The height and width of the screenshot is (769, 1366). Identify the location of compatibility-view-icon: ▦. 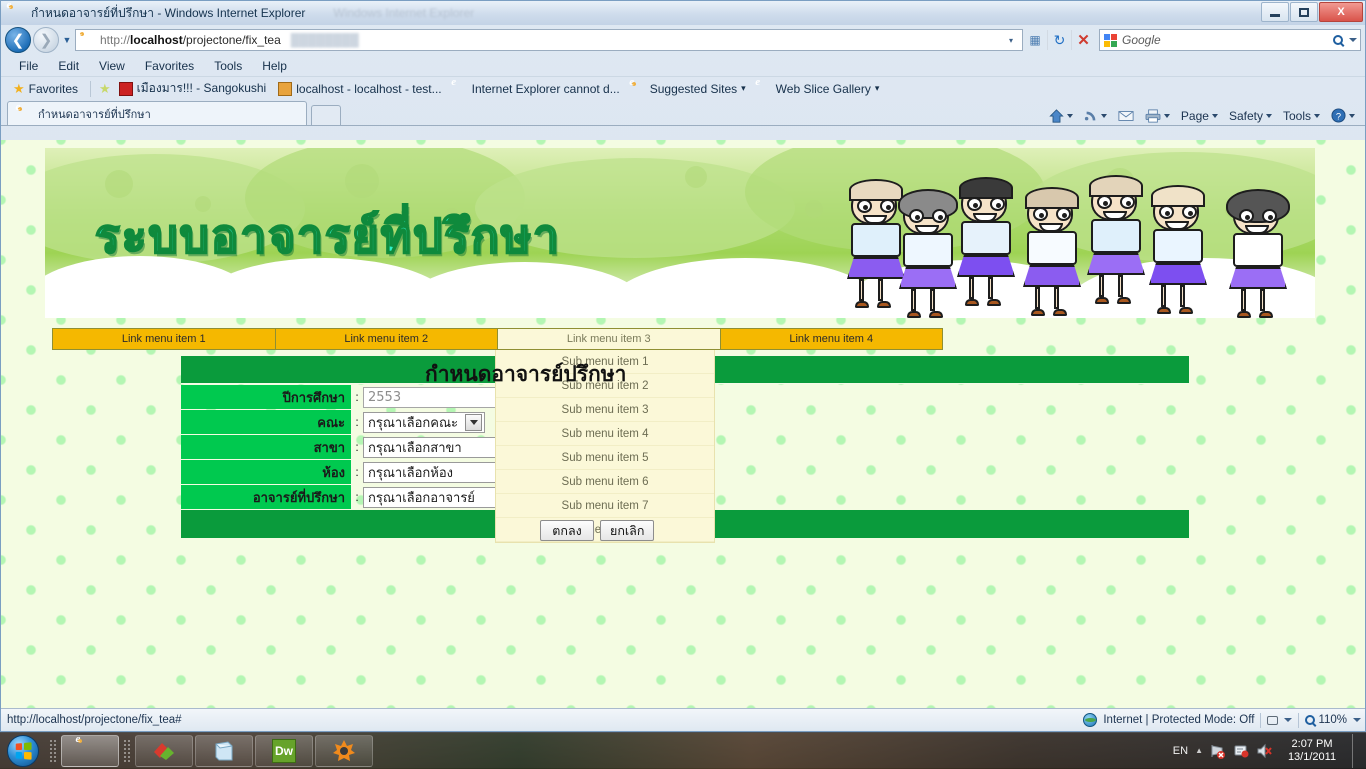
(1035, 40).